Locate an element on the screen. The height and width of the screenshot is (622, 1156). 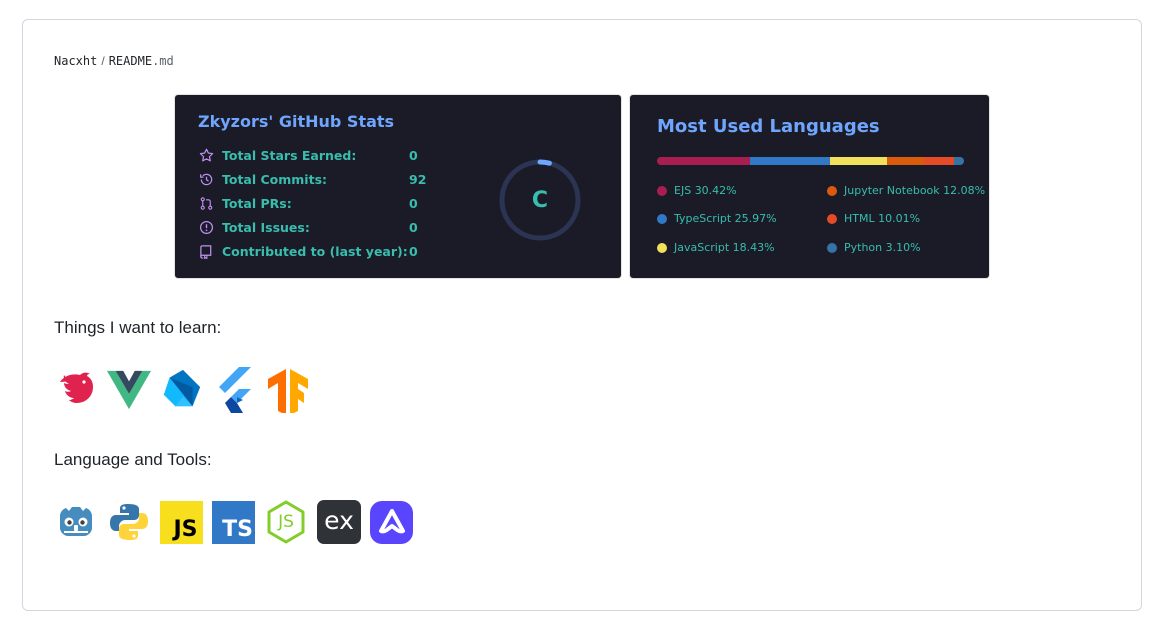
nodejs-icon: JS is located at coordinates (286, 522).